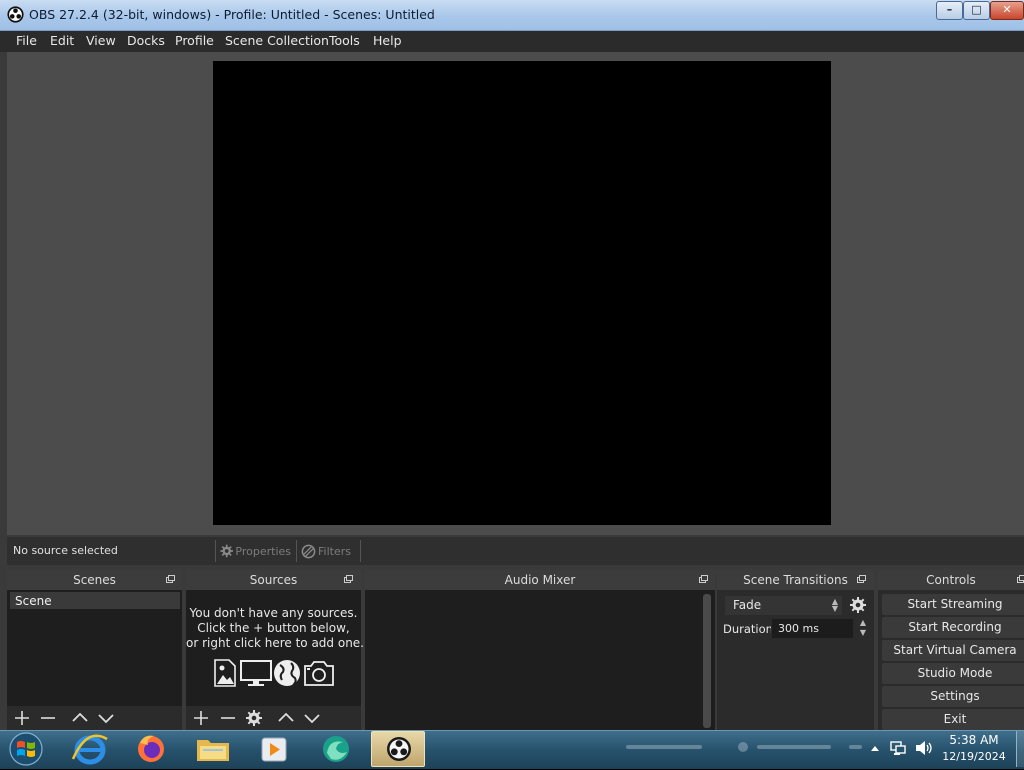 Image resolution: width=1024 pixels, height=770 pixels. What do you see at coordinates (974, 756) in the screenshot?
I see `clock-date: 12/19/2024` at bounding box center [974, 756].